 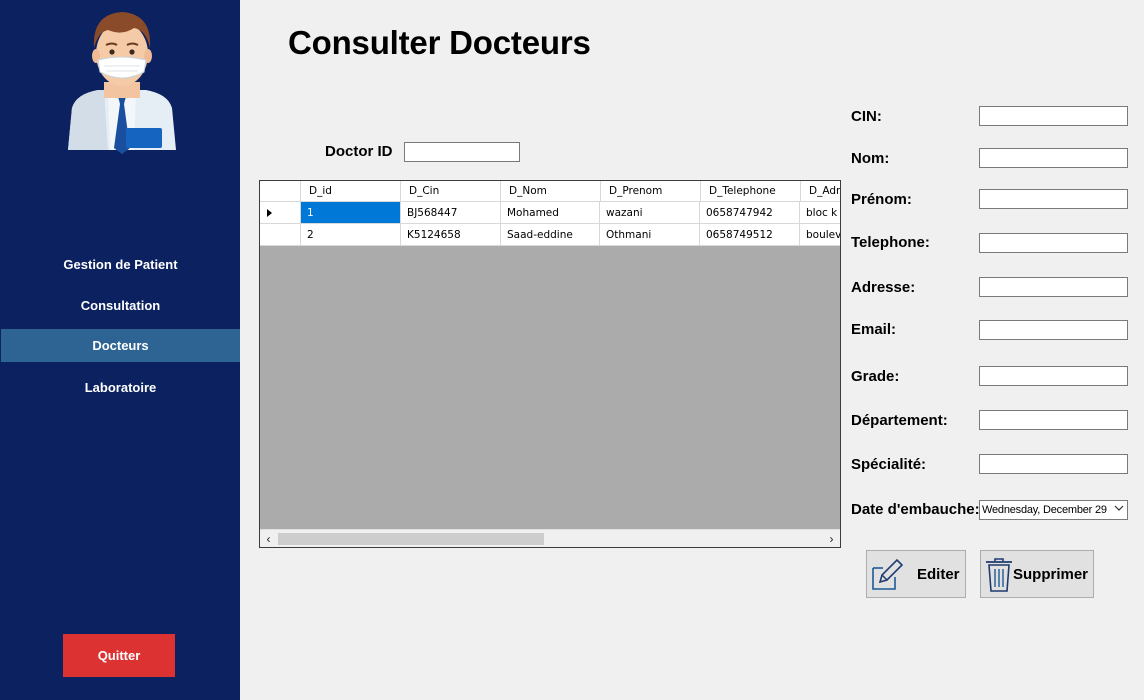 What do you see at coordinates (831, 538) in the screenshot?
I see `scroll-right-icon: ›` at bounding box center [831, 538].